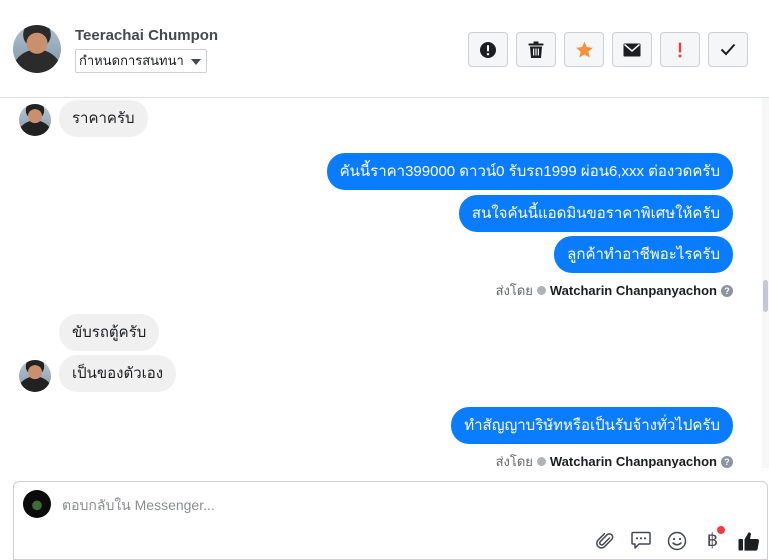 The width and height of the screenshot is (769, 560). I want to click on envelope-icon, so click(632, 49).